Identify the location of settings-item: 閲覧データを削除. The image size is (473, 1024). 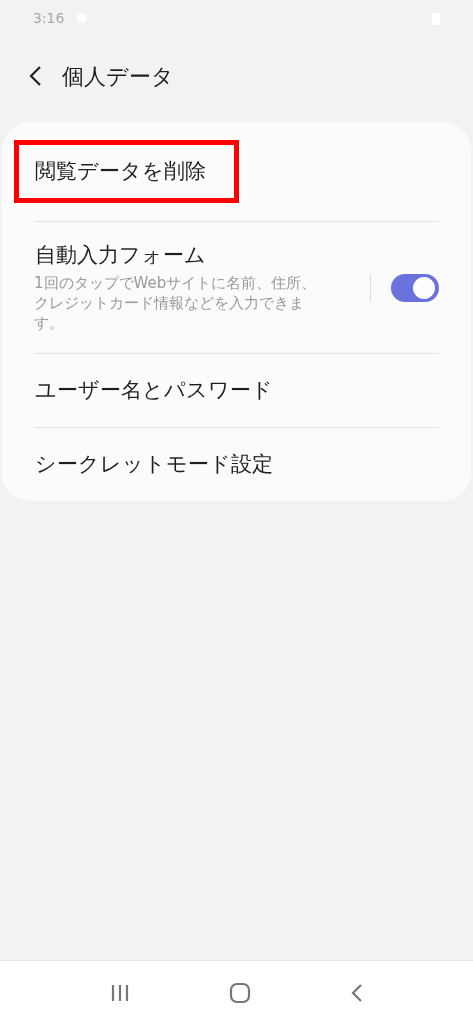
(236, 171).